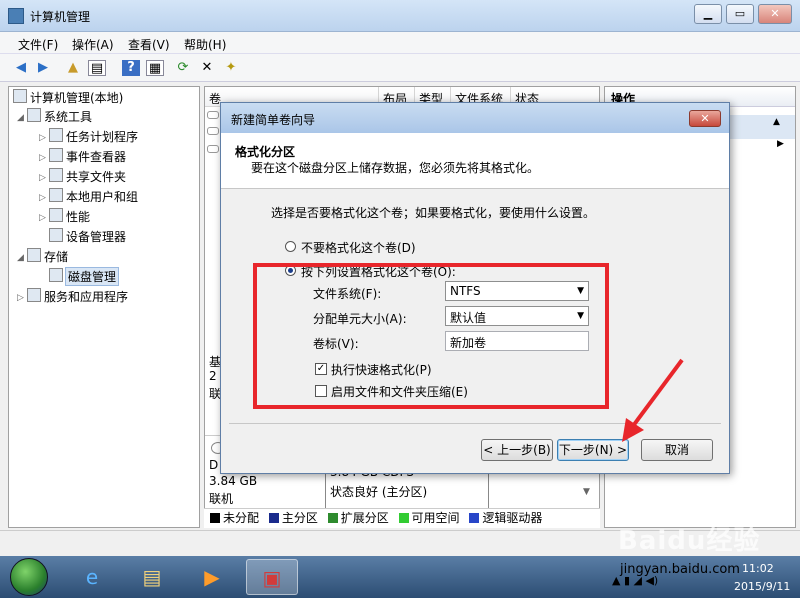  Describe the element at coordinates (72, 297) in the screenshot. I see `tree-item-services-apps: ▷ 服务和应用程序` at that location.